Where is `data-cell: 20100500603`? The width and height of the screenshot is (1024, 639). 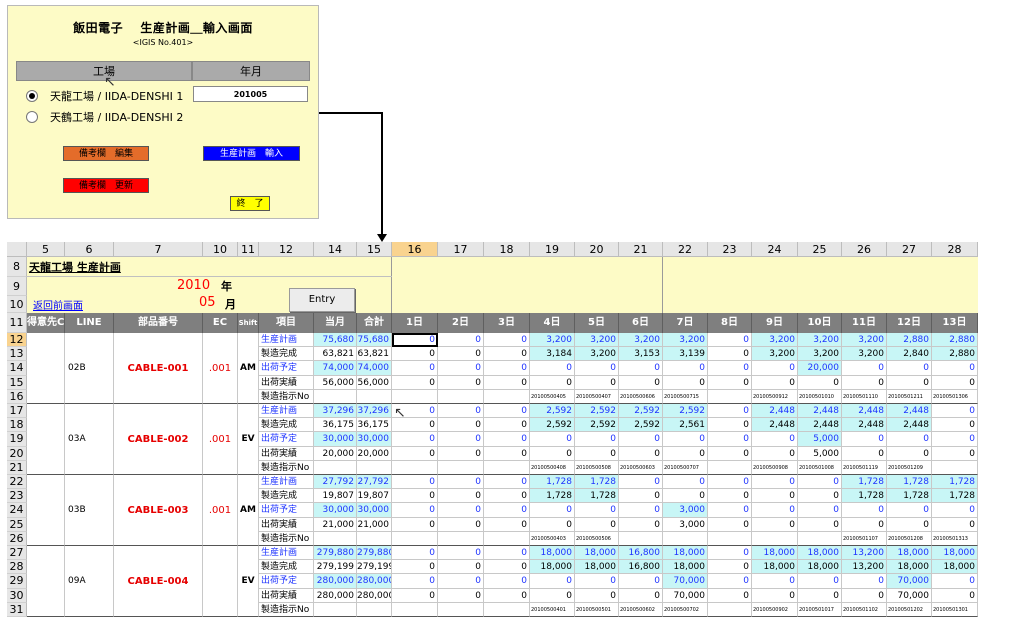
data-cell: 20100500603 is located at coordinates (641, 467).